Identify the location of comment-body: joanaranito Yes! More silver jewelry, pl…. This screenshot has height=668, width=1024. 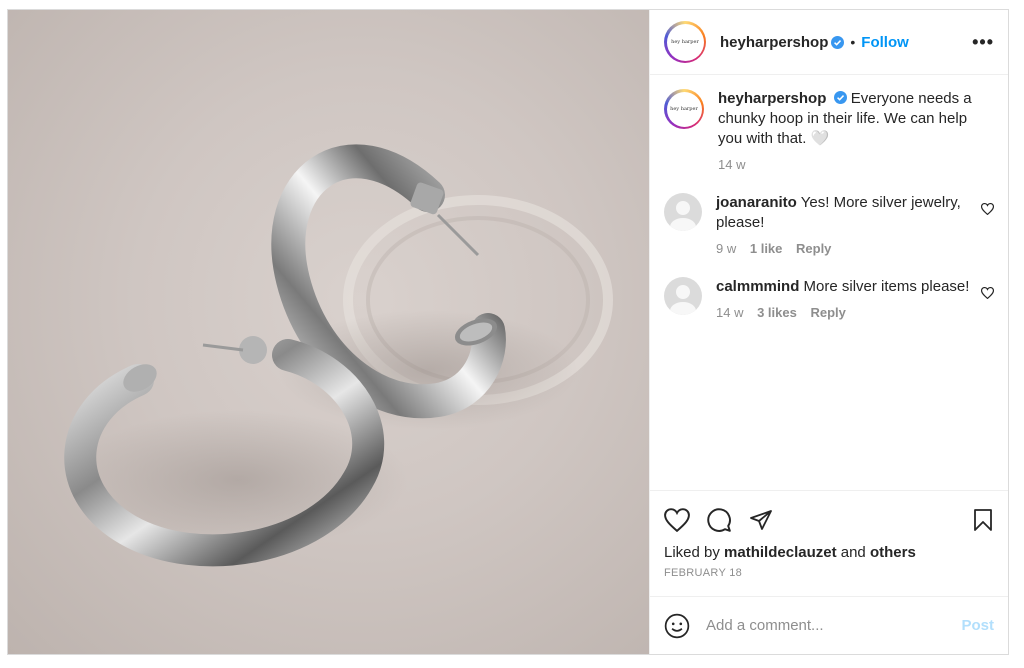
(848, 226).